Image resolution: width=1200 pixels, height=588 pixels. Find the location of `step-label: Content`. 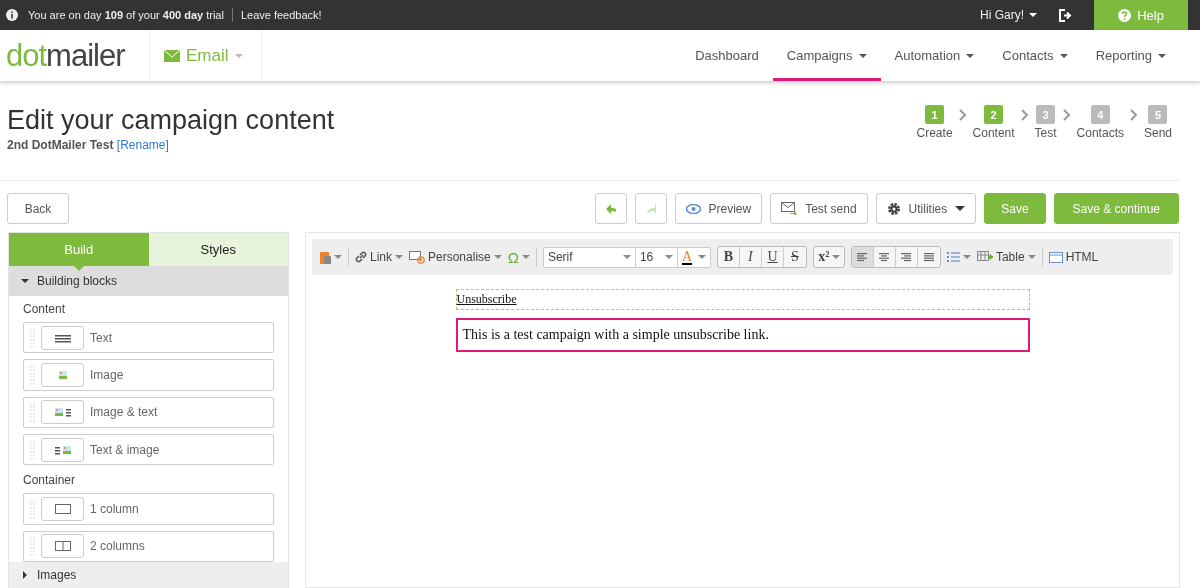

step-label: Content is located at coordinates (993, 133).